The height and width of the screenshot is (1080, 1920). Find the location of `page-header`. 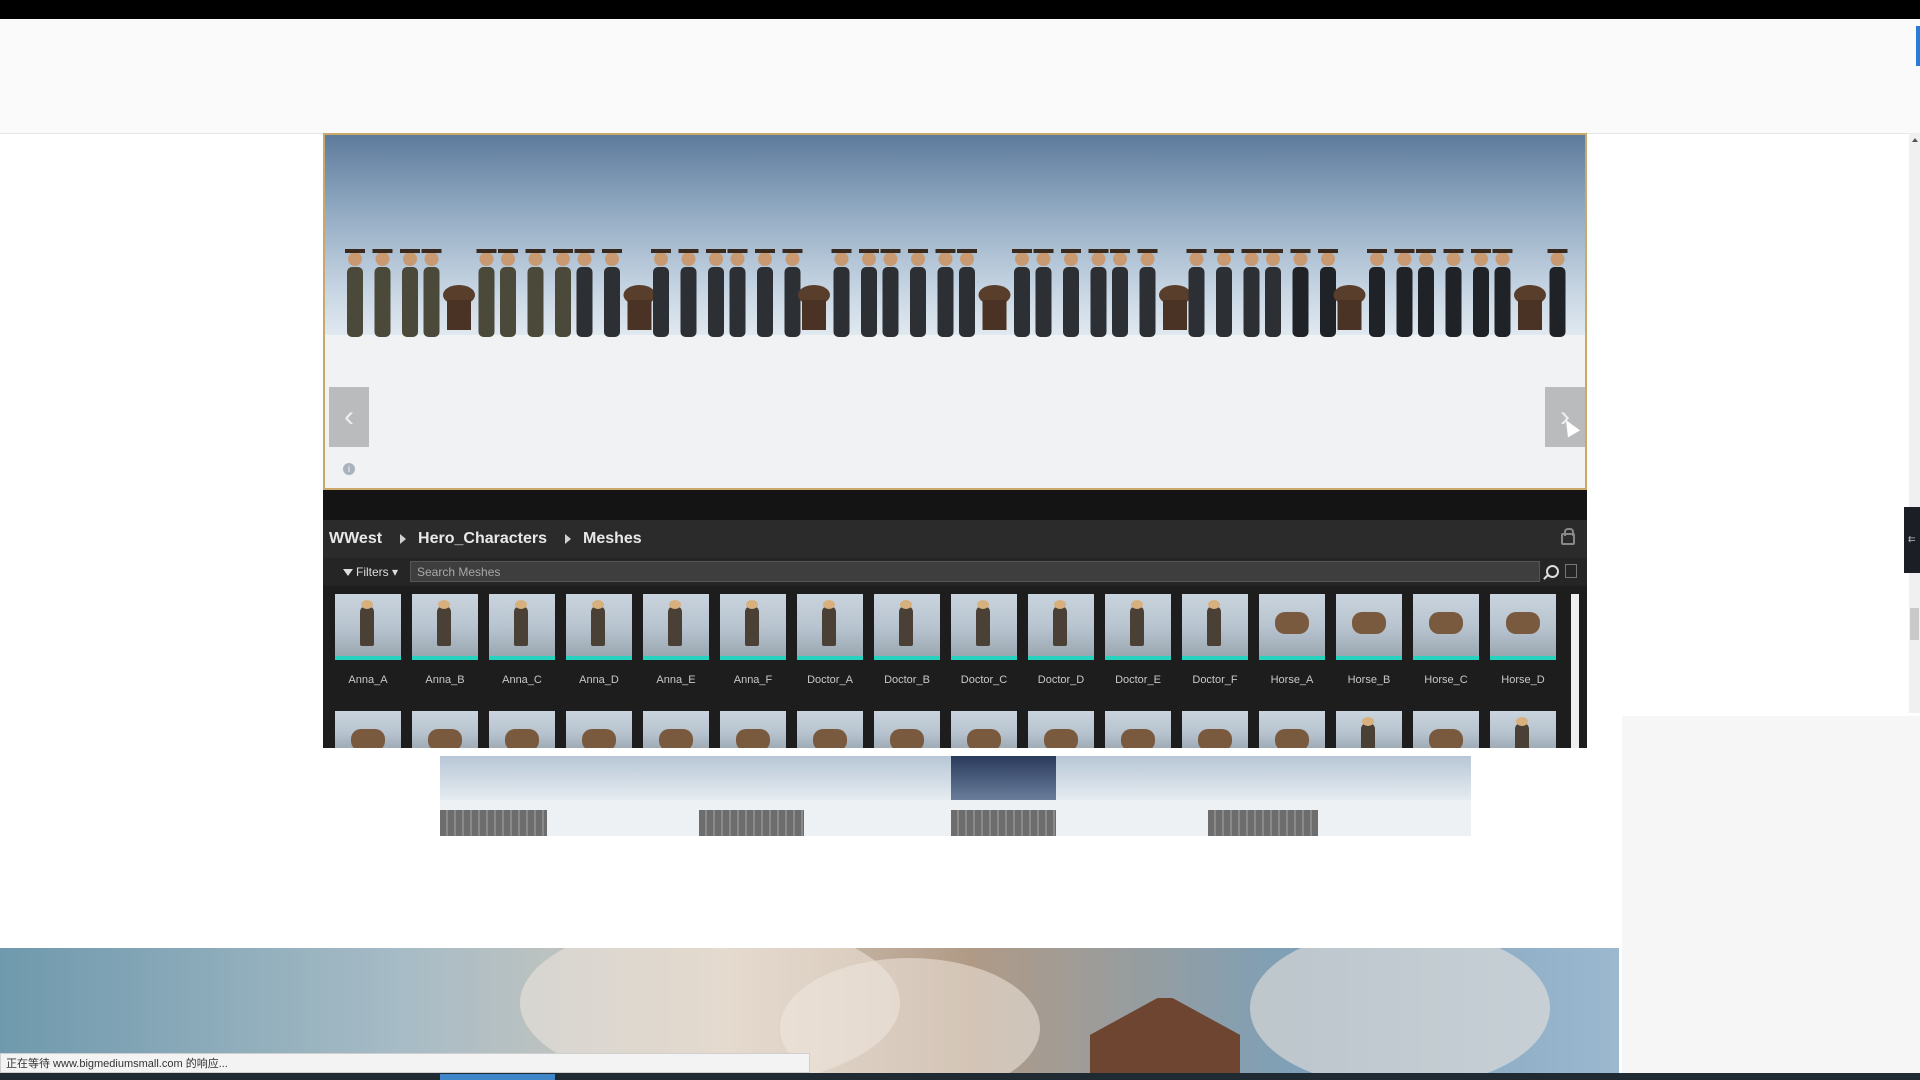

page-header is located at coordinates (960, 76).